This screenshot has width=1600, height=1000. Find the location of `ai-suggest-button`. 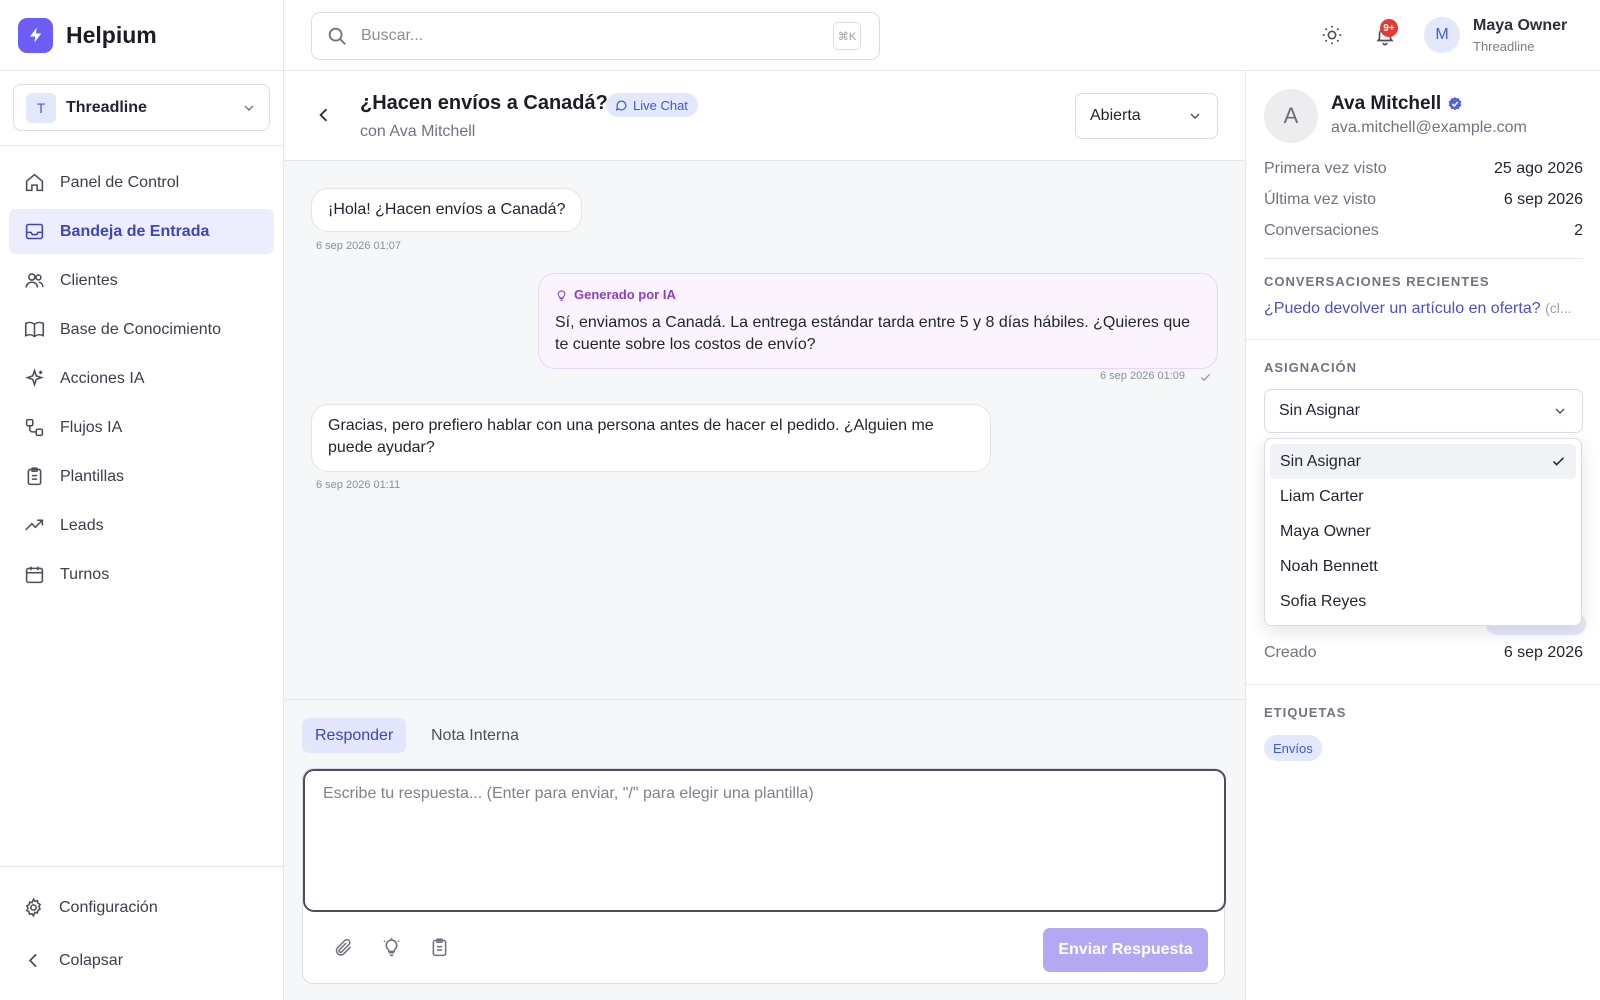

ai-suggest-button is located at coordinates (391, 947).